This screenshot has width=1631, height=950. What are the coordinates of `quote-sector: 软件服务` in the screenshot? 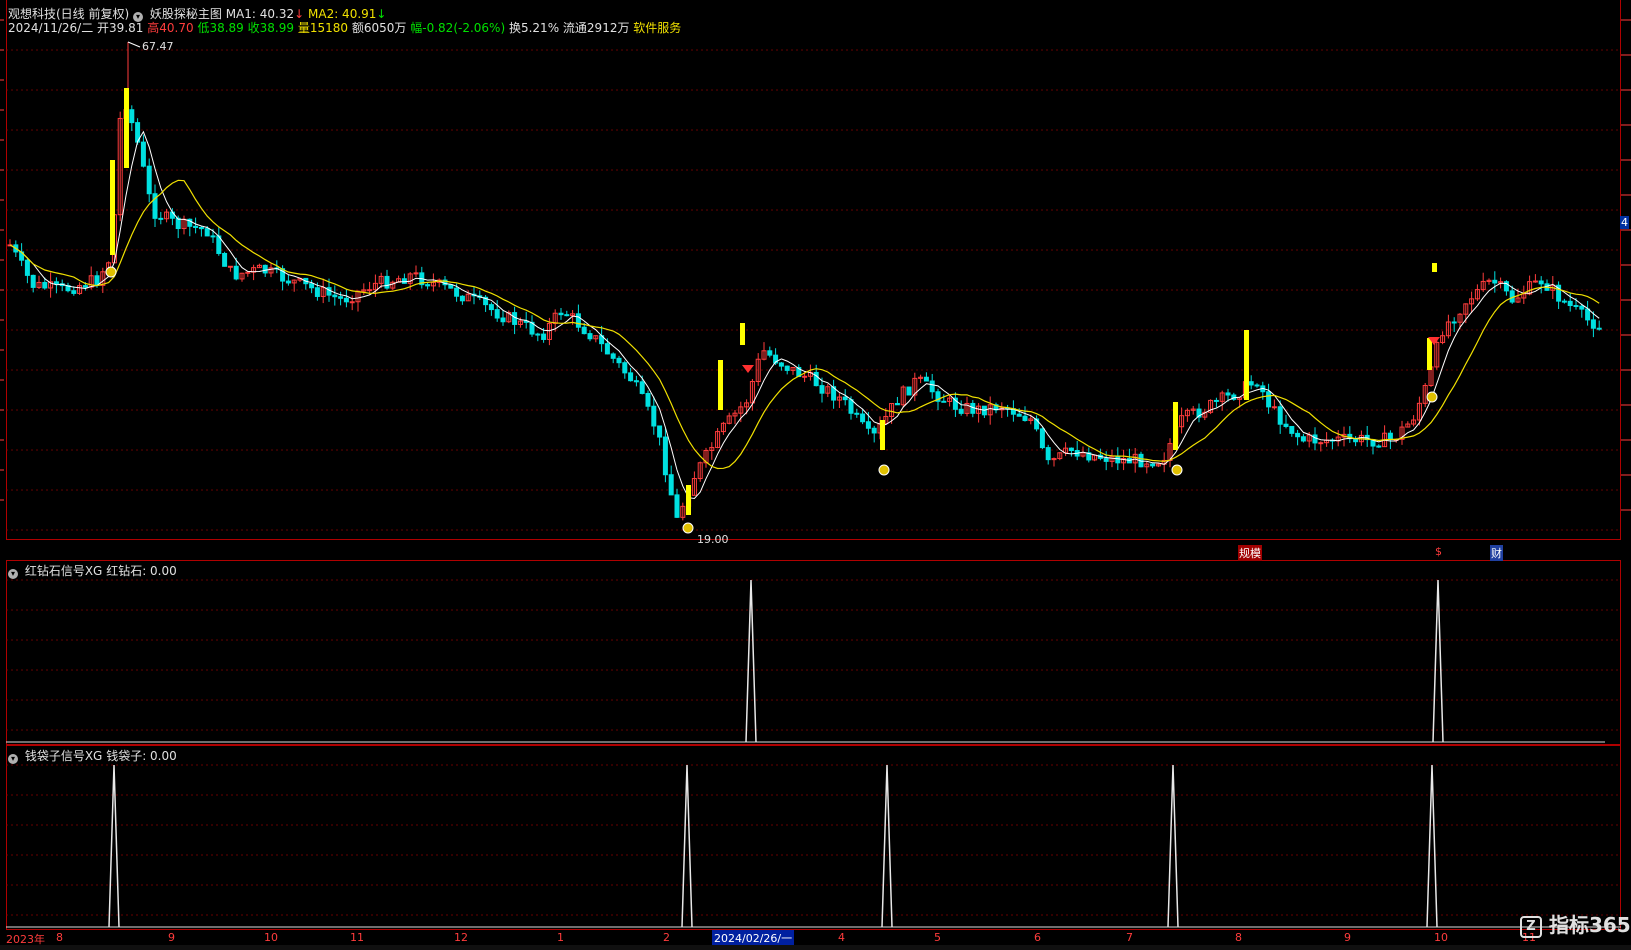 It's located at (657, 28).